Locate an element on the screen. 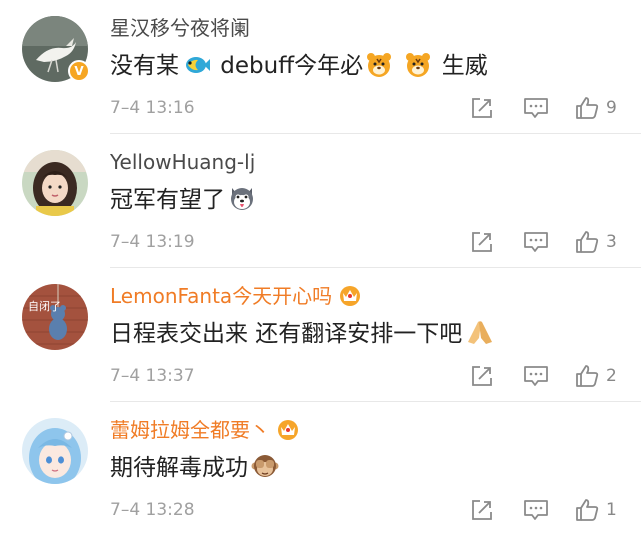 This screenshot has width=641, height=538. comment-text-part: debuff今年必 is located at coordinates (288, 66).